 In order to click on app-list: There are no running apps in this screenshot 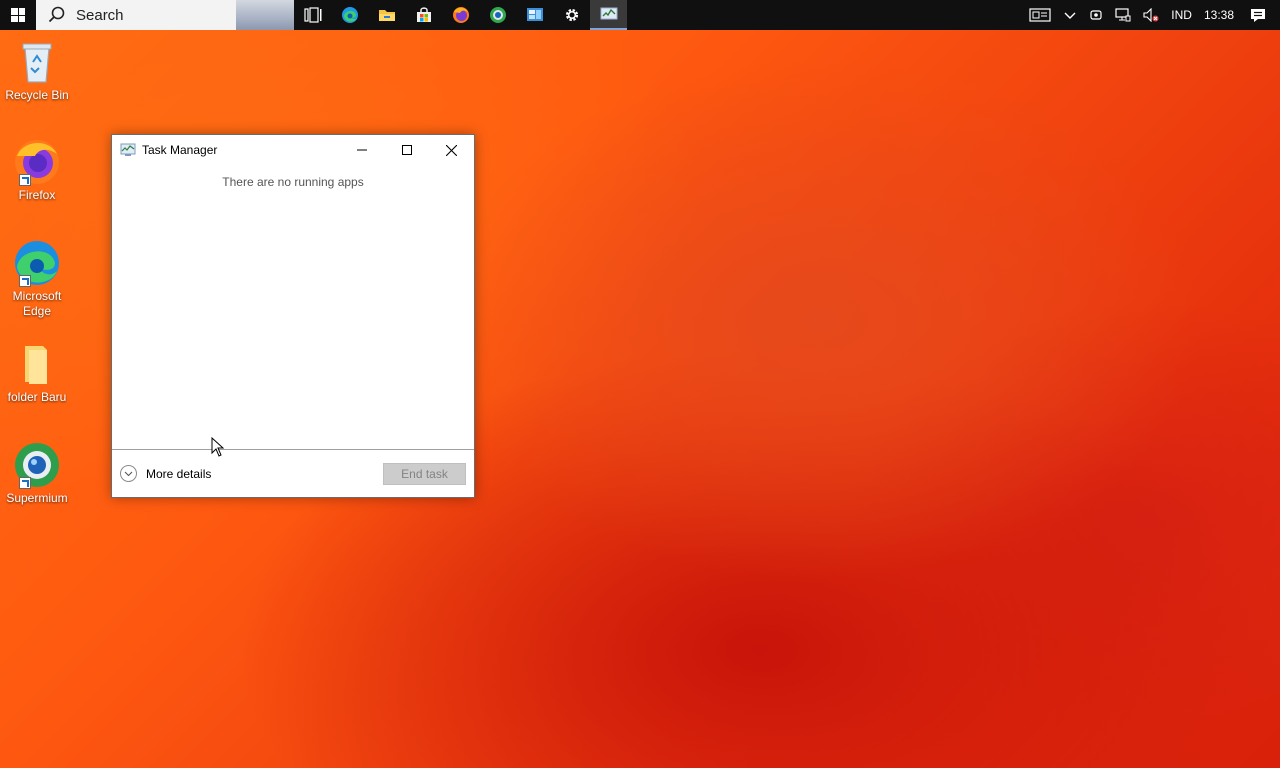, I will do `click(293, 307)`.